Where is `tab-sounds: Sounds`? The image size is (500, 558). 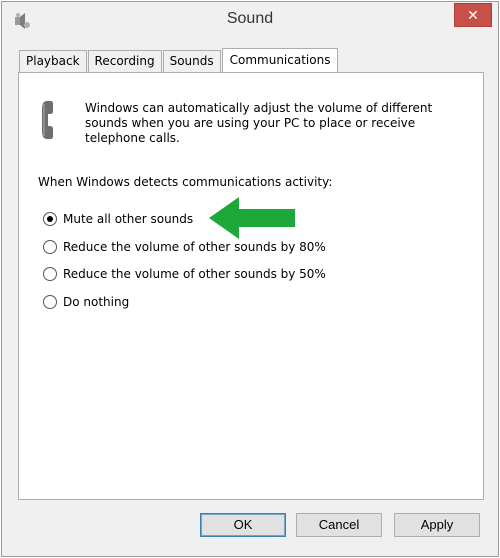 tab-sounds: Sounds is located at coordinates (191, 61).